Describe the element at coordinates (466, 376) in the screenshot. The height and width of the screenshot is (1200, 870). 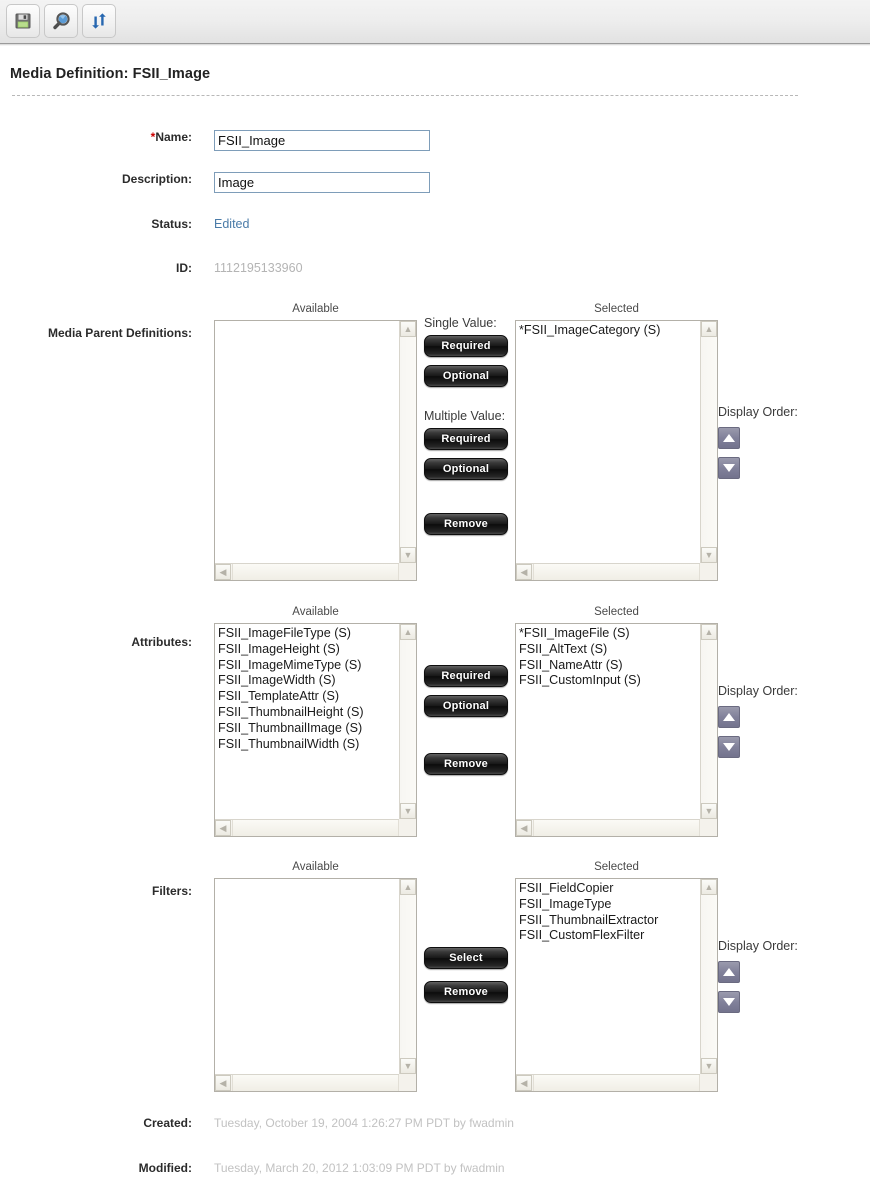
I see `mpd-single-optional-button: Optional` at that location.